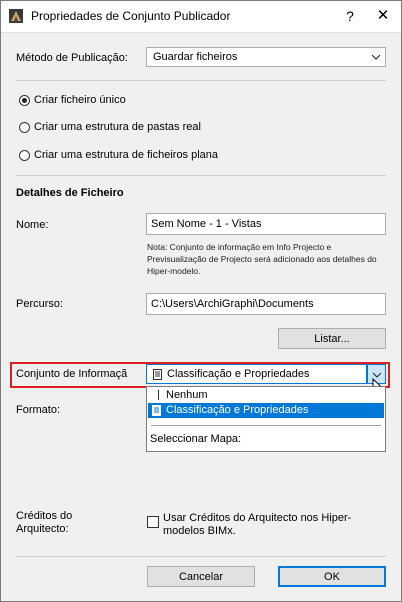 The image size is (402, 602). I want to click on radio-single-file-label: Criar ficheiro único, so click(80, 100).